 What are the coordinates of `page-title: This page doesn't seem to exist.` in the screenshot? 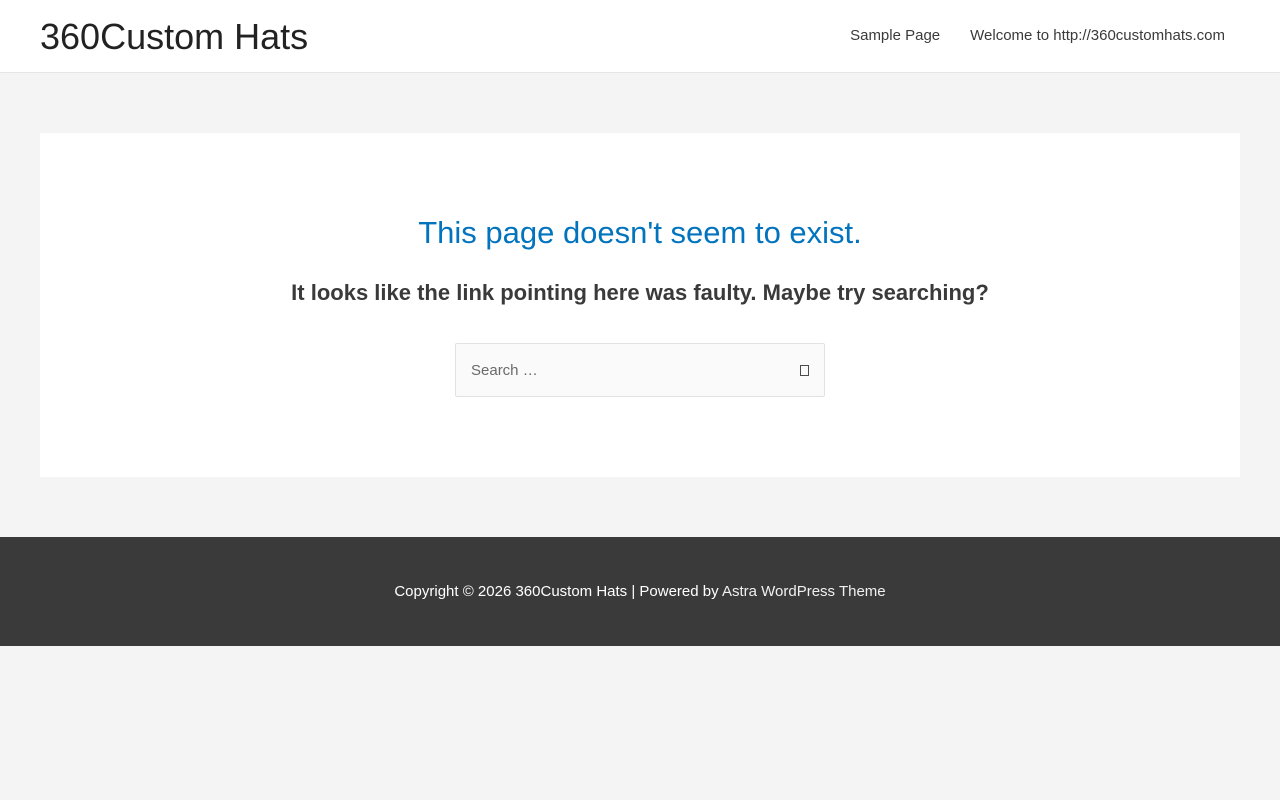 It's located at (640, 232).